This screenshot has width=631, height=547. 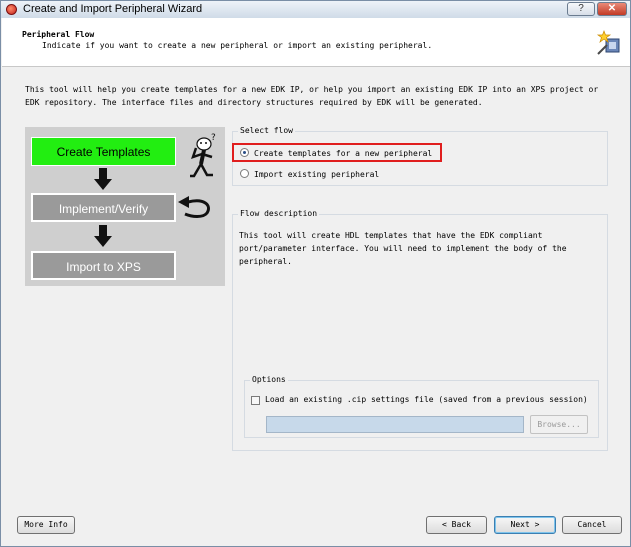 What do you see at coordinates (315, 9) in the screenshot?
I see `title-bar: Create and Import Peripheral Wizard ? ✕` at bounding box center [315, 9].